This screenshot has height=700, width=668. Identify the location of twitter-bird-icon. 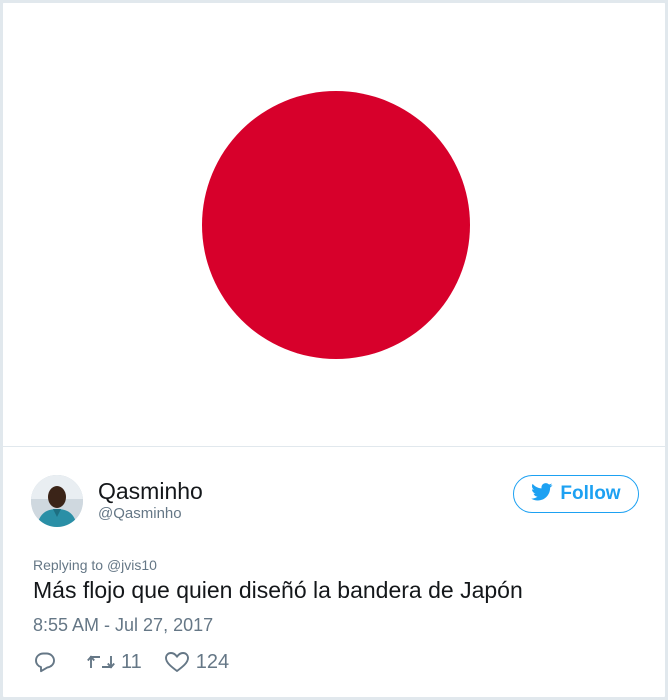
(542, 494).